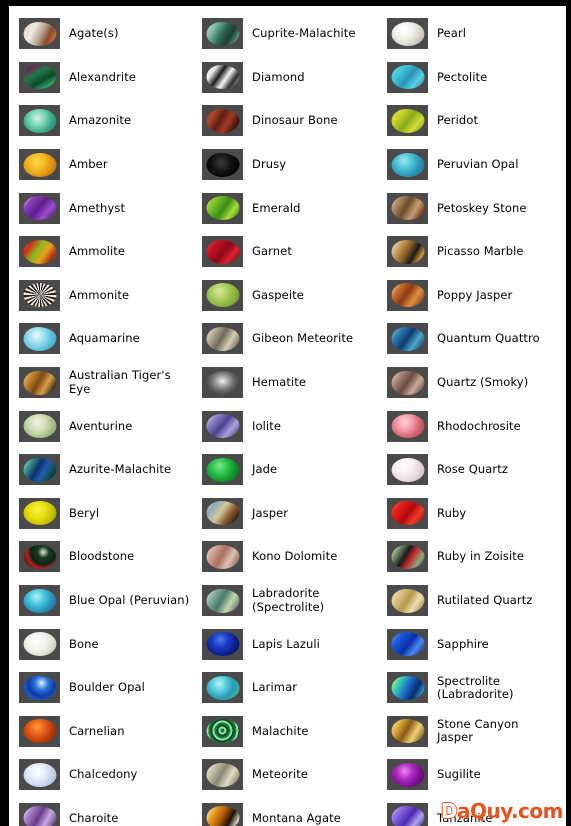 The image size is (571, 826). What do you see at coordinates (468, 252) in the screenshot?
I see `gemstone-cell: Picasso Marble` at bounding box center [468, 252].